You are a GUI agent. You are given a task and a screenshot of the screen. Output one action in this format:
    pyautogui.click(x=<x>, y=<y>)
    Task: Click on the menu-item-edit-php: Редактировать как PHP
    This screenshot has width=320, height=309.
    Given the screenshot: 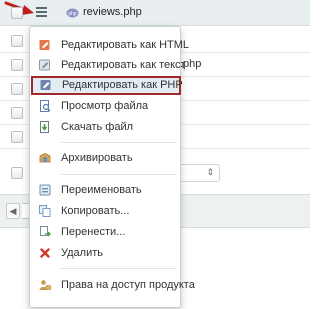 What is the action you would take?
    pyautogui.click(x=107, y=85)
    